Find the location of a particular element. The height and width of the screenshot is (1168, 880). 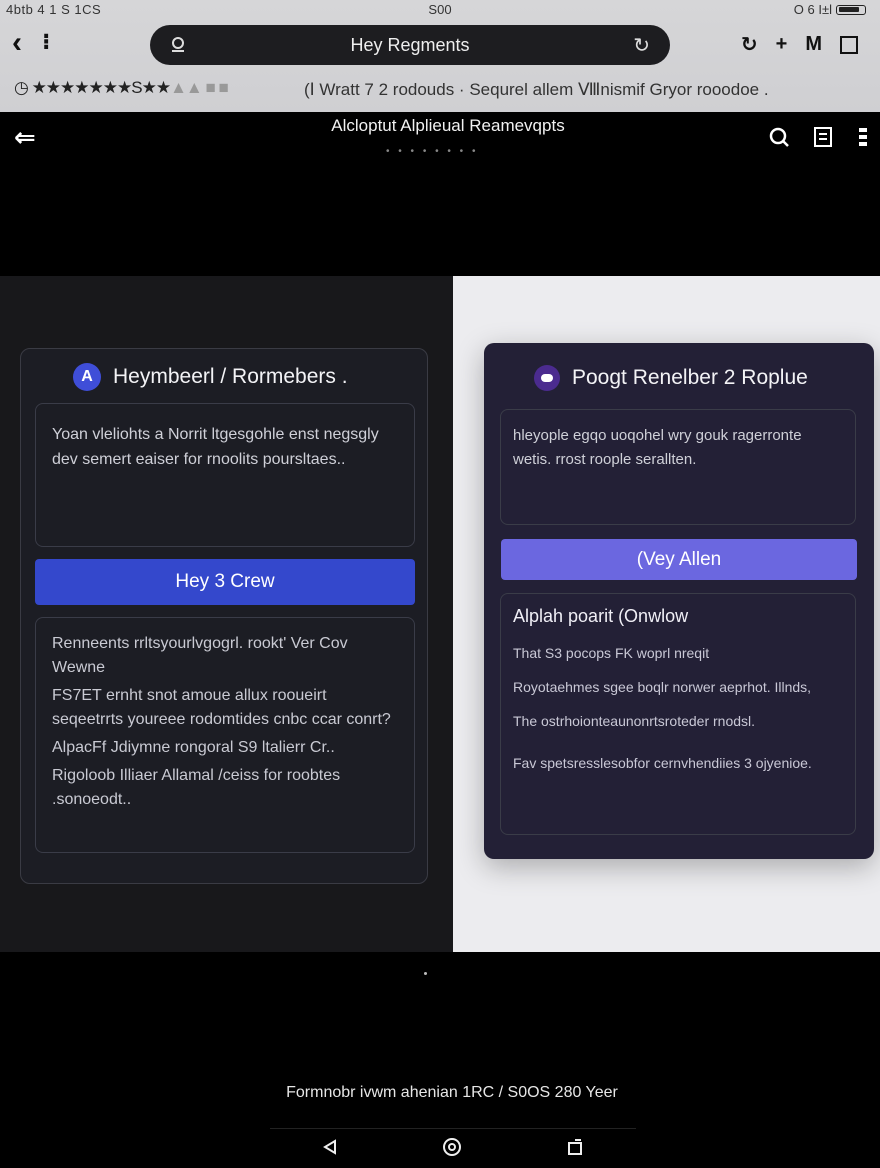

browser-menu-icon: ⁝ is located at coordinates (46, 42).